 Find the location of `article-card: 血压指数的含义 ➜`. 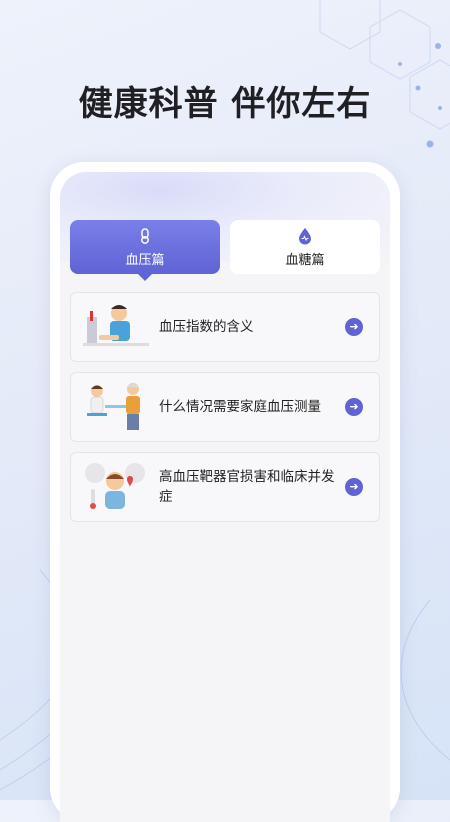

article-card: 血压指数的含义 ➜ is located at coordinates (225, 327).